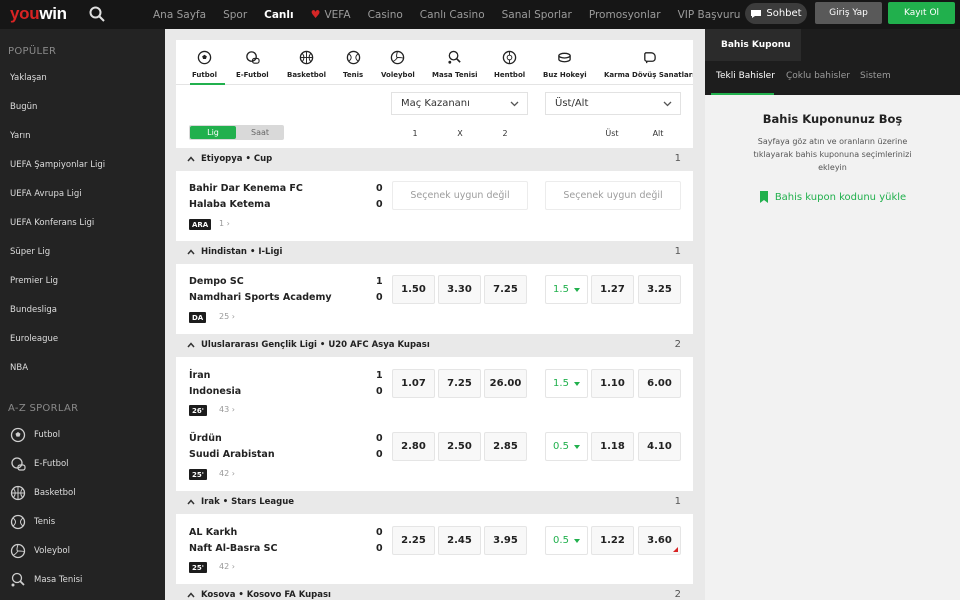  Describe the element at coordinates (204, 64) in the screenshot. I see `tab-futbol: Futbol` at that location.